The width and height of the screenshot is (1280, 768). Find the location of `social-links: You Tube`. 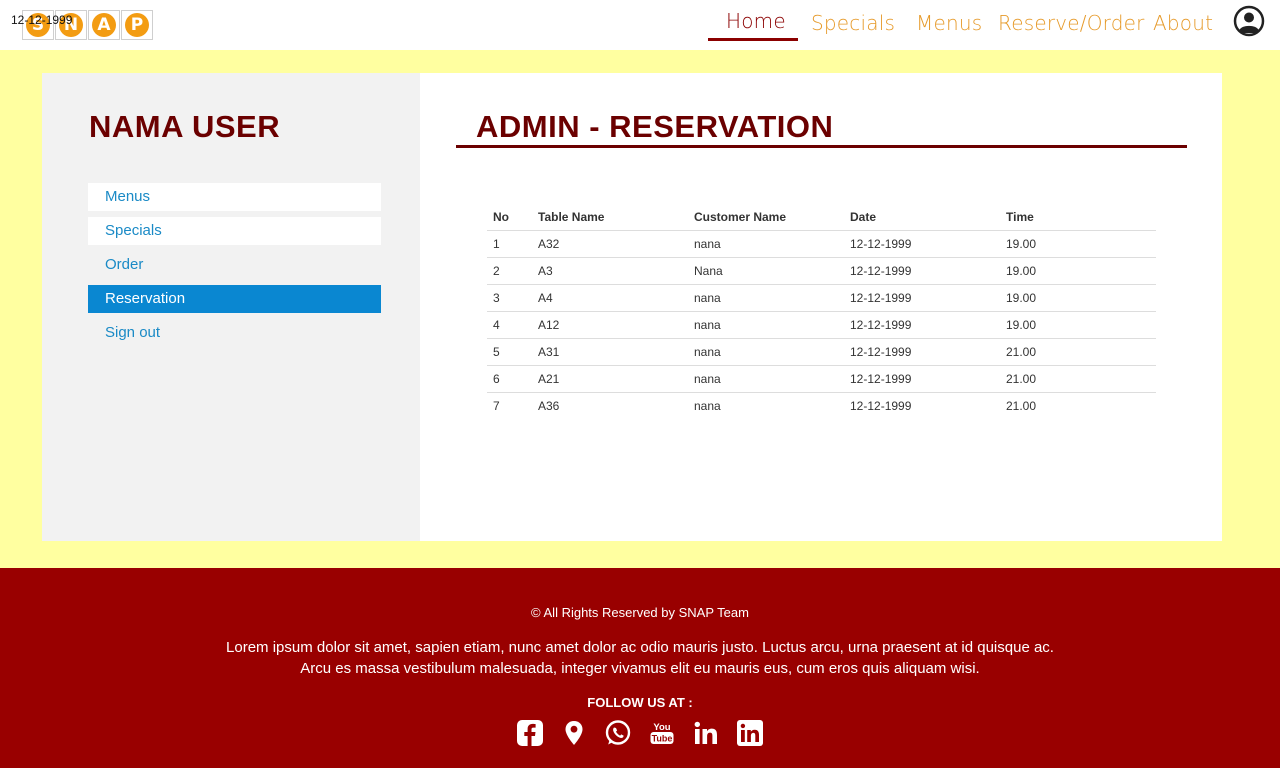

social-links: You Tube is located at coordinates (640, 733).